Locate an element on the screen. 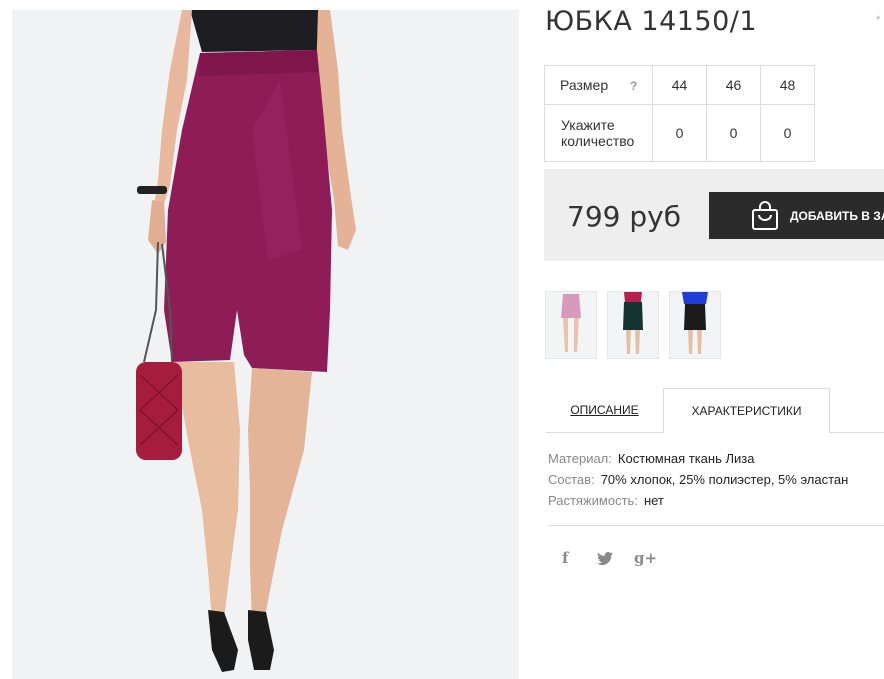 This screenshot has height=679, width=884. handbag-shape is located at coordinates (159, 411).